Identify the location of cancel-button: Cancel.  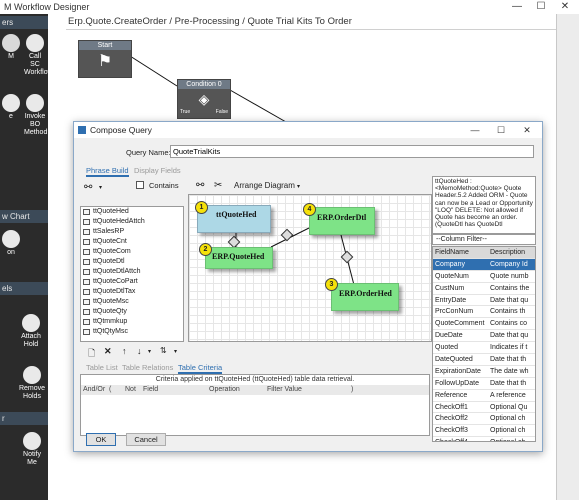
(146, 439).